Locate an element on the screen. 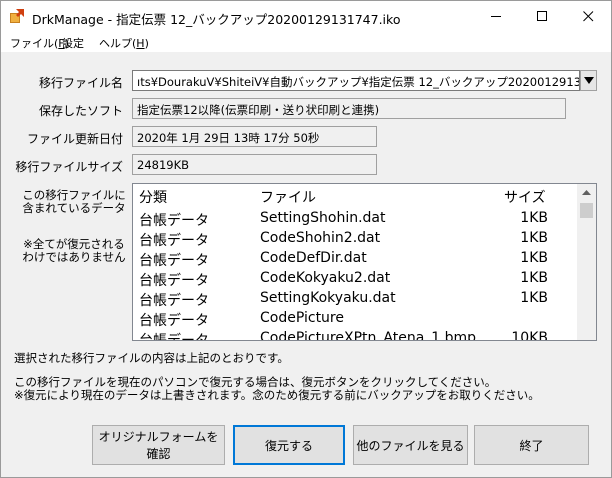 Image resolution: width=612 pixels, height=478 pixels. table-row: 台帳データ CodePictureXPtn_Atena_1.bmp 10KB is located at coordinates (355, 334).